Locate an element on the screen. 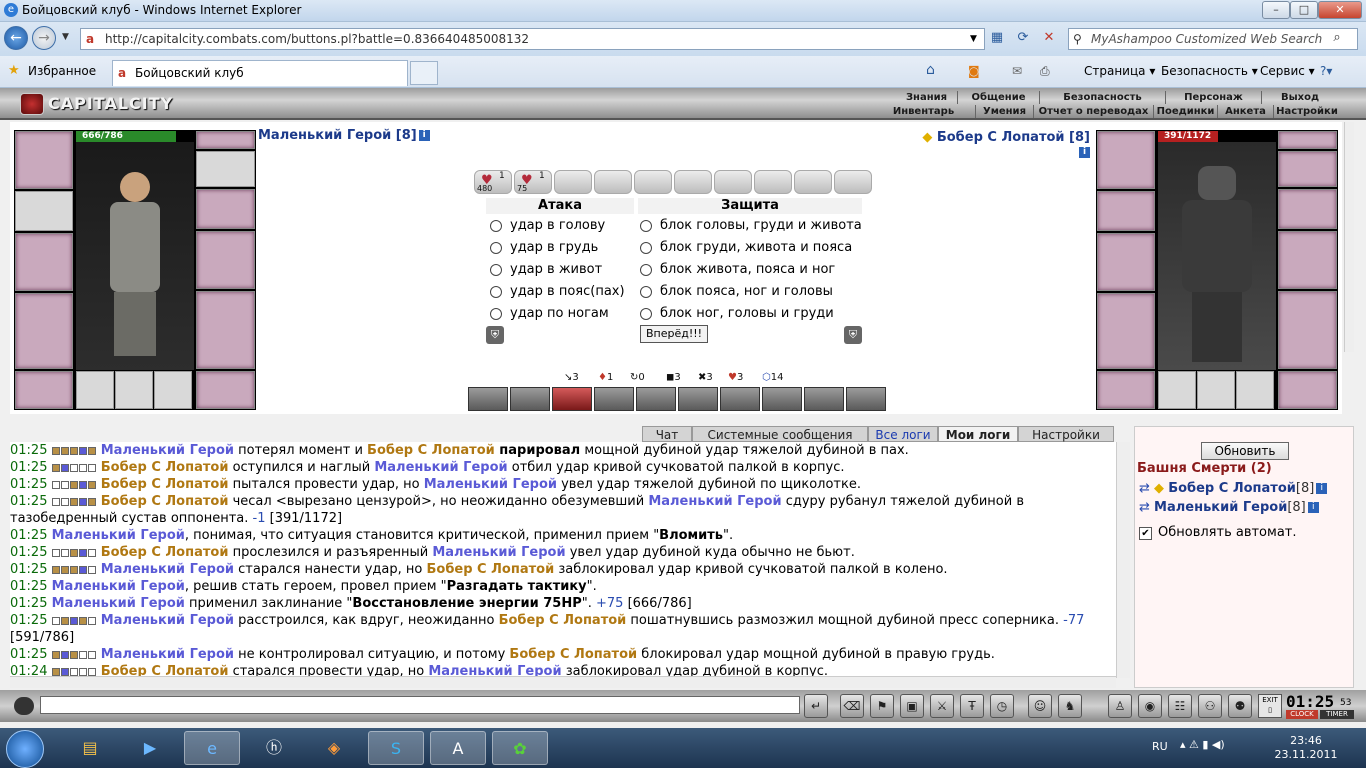 The height and width of the screenshot is (768, 1366). go-button: Вперёд!!! is located at coordinates (674, 334).